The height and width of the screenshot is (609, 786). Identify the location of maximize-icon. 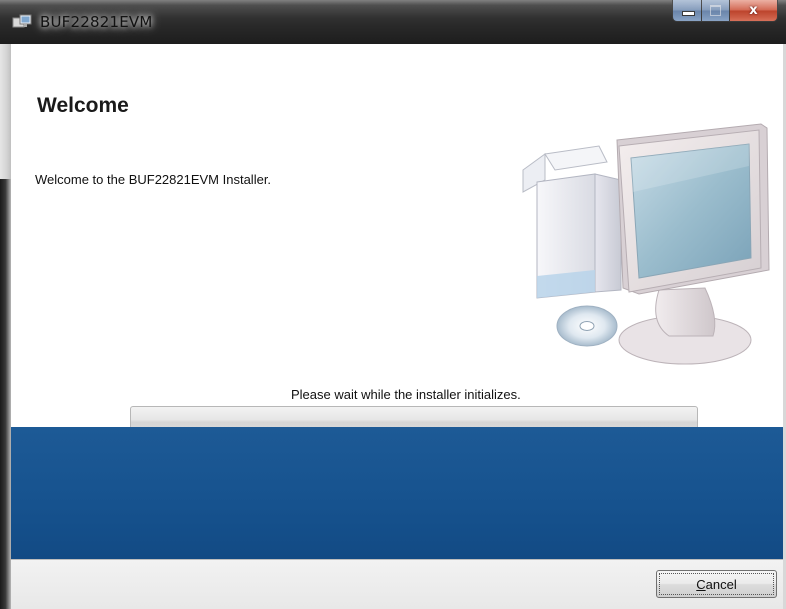
(715, 10).